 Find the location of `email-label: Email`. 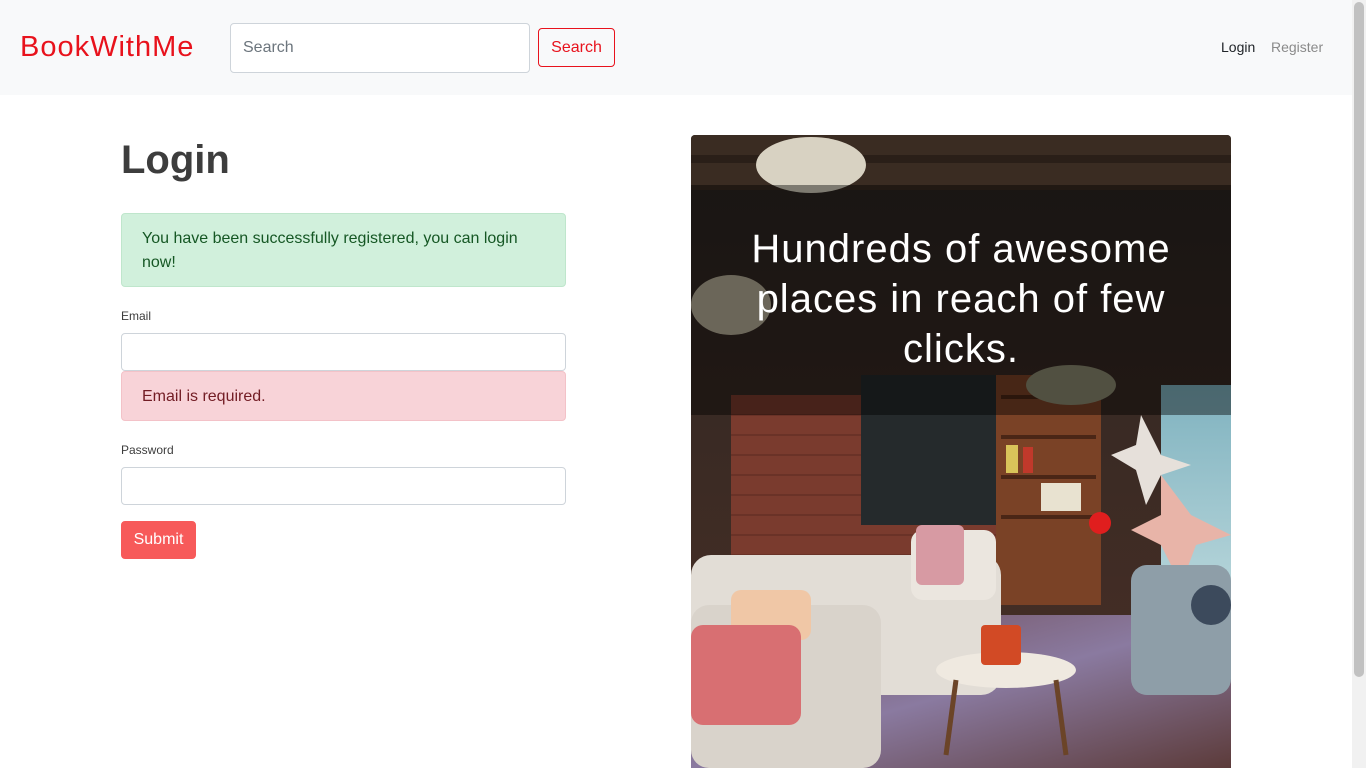

email-label: Email is located at coordinates (136, 316).